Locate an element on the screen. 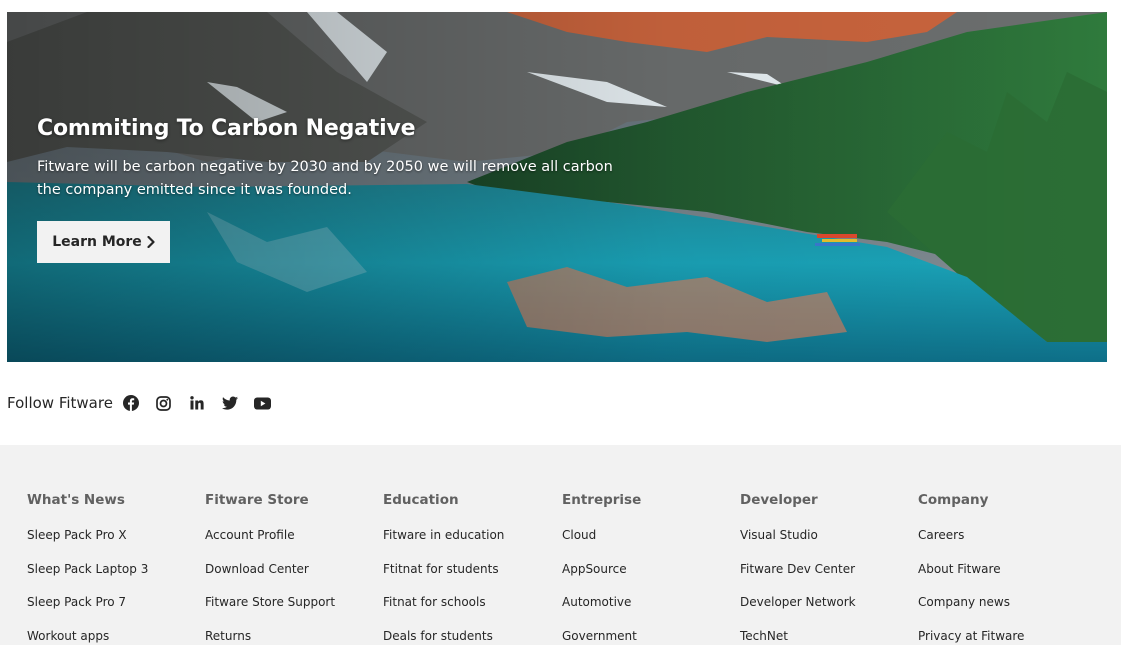 The height and width of the screenshot is (645, 1121). footer-link: Careers is located at coordinates (971, 545).